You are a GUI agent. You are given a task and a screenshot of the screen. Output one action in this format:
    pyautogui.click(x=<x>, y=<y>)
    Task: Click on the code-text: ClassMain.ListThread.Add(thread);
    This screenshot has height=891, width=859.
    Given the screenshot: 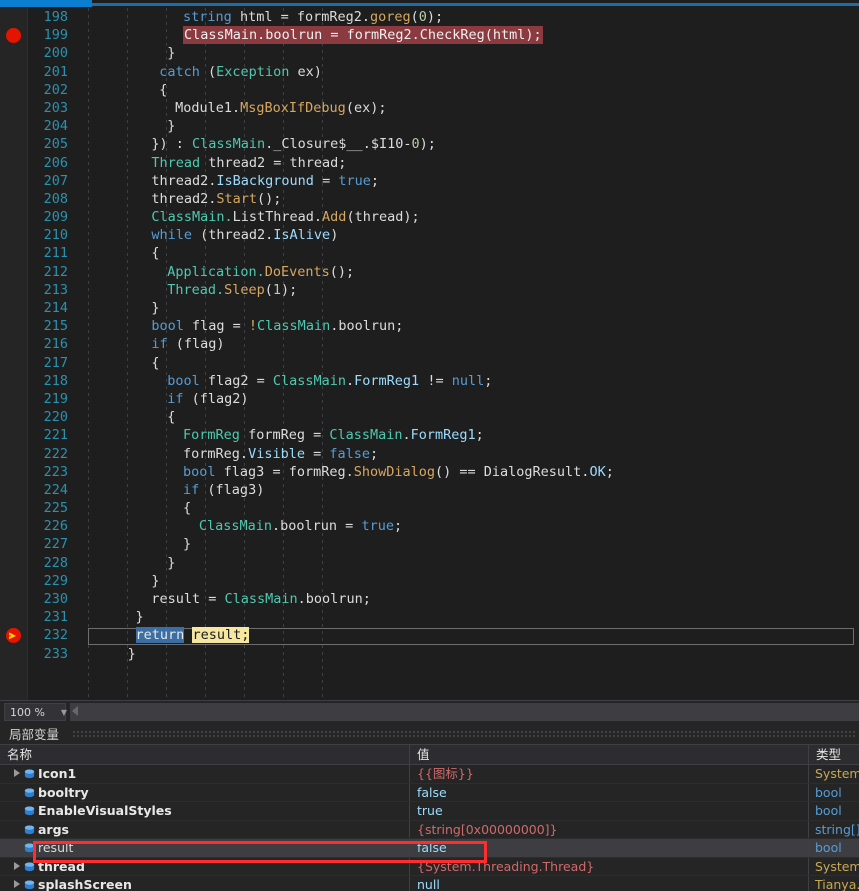 What is the action you would take?
    pyautogui.click(x=285, y=217)
    